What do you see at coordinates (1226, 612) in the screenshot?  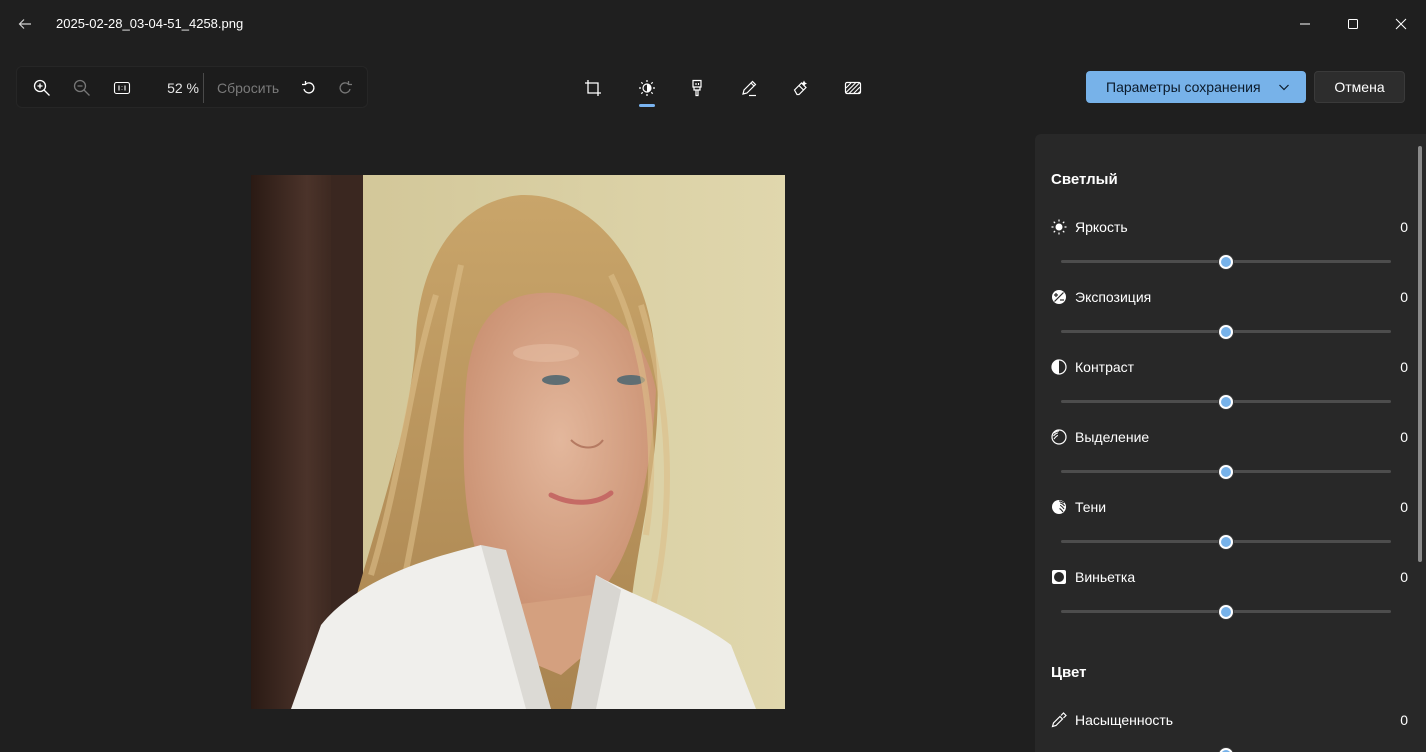 I see `vignette-slider-thumb` at bounding box center [1226, 612].